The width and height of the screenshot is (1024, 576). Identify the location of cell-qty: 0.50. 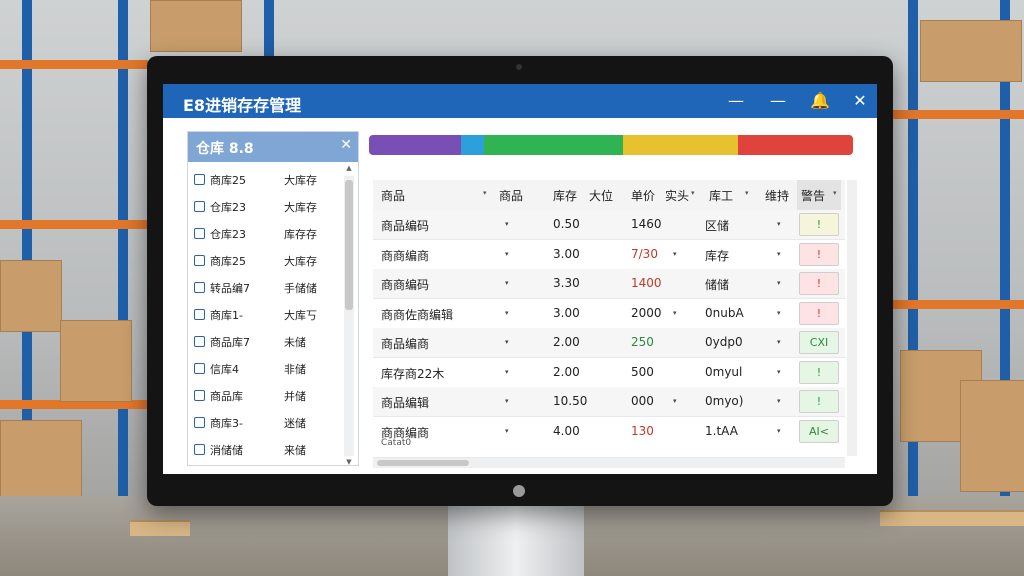
(566, 224).